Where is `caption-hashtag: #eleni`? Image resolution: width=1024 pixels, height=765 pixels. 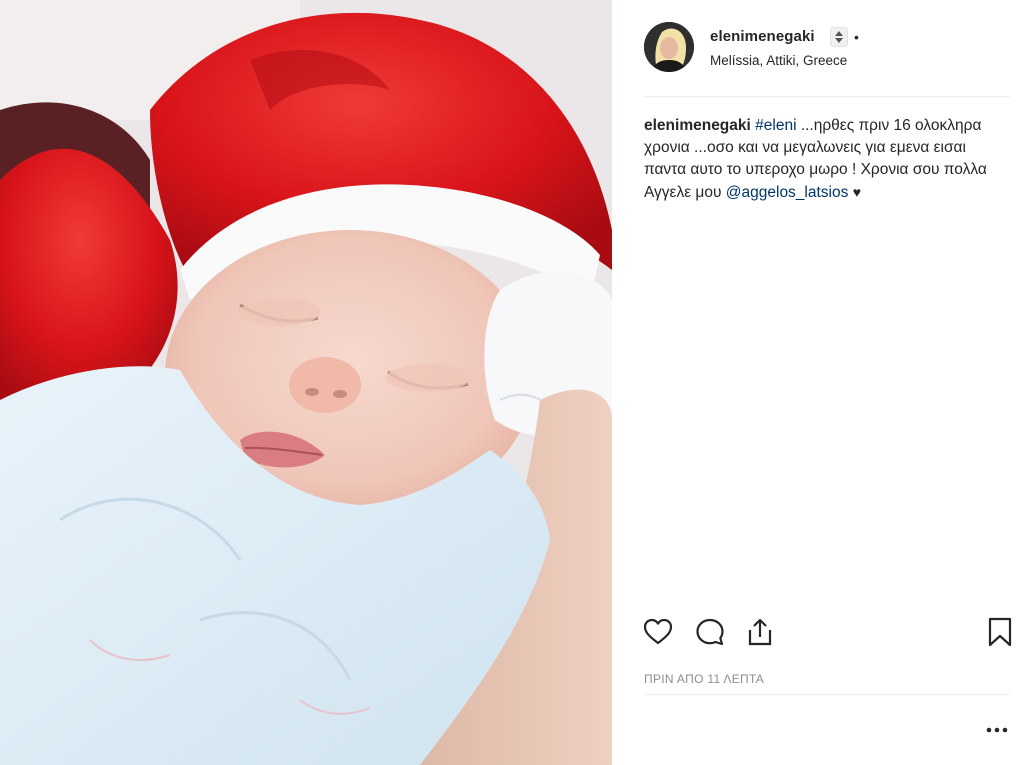
caption-hashtag: #eleni is located at coordinates (775, 125).